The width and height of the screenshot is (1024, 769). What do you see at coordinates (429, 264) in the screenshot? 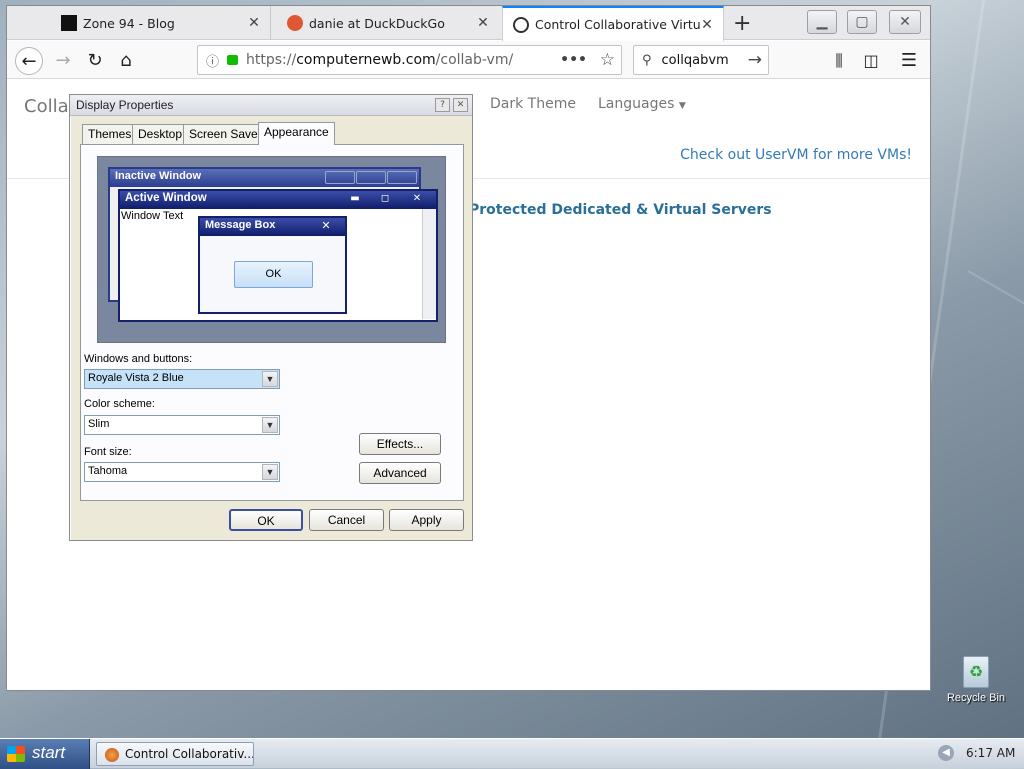
I see `preview-scrollbar` at bounding box center [429, 264].